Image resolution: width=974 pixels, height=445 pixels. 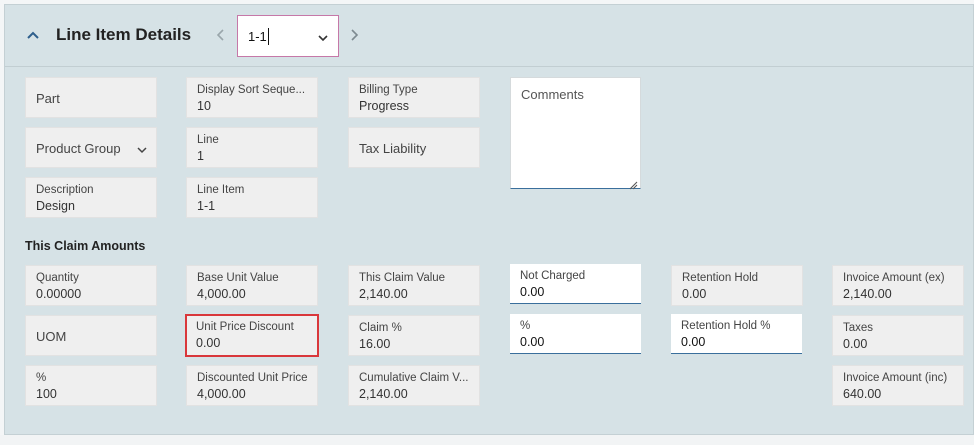 I want to click on text-cursor, so click(x=268, y=36).